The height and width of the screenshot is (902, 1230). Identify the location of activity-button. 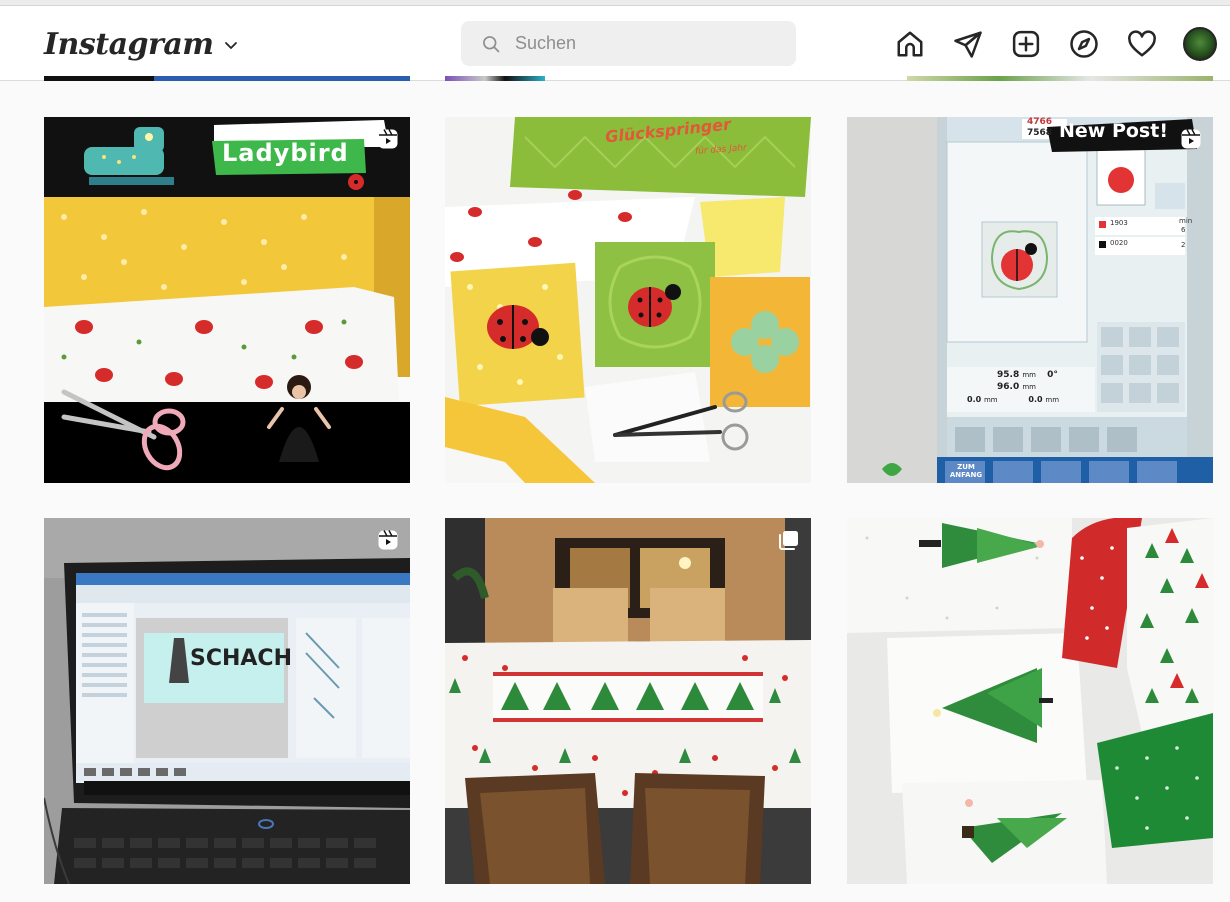
(1142, 44).